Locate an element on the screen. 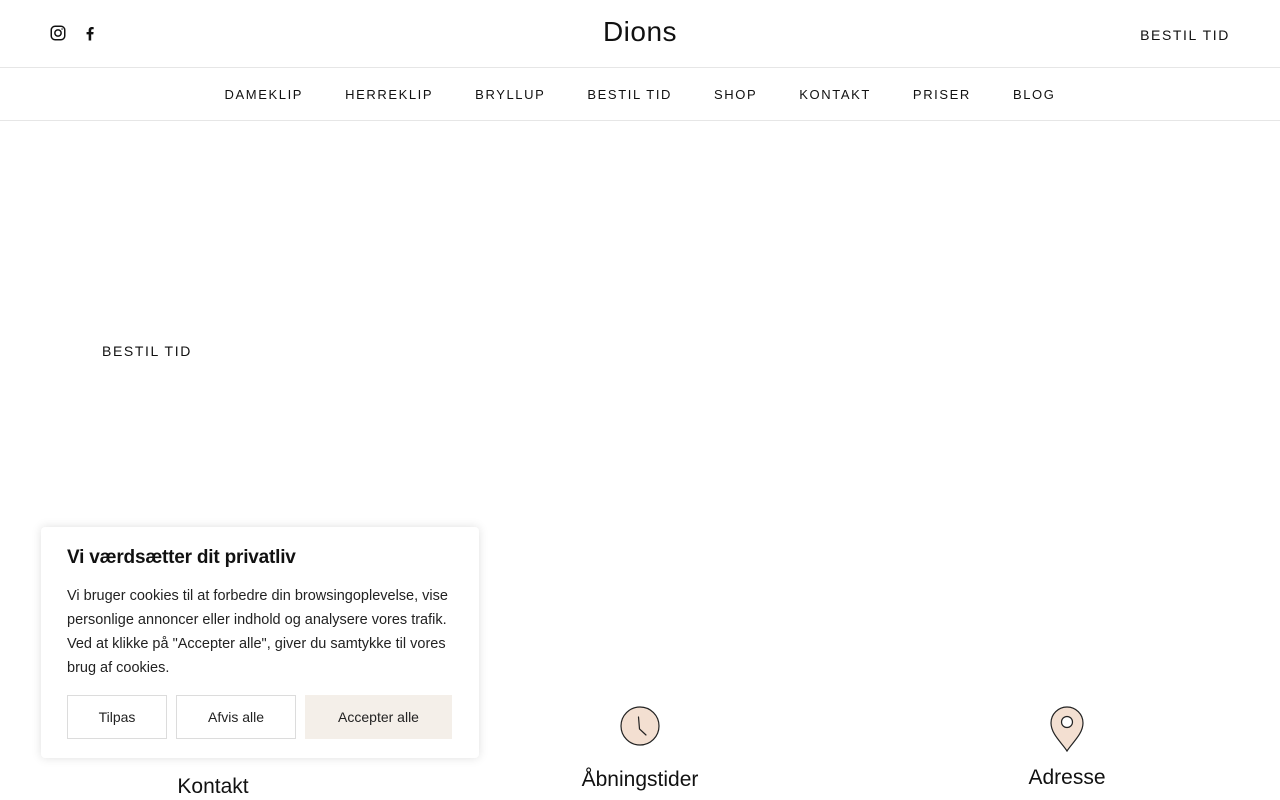  hours-label: Åbningstider is located at coordinates (640, 780).